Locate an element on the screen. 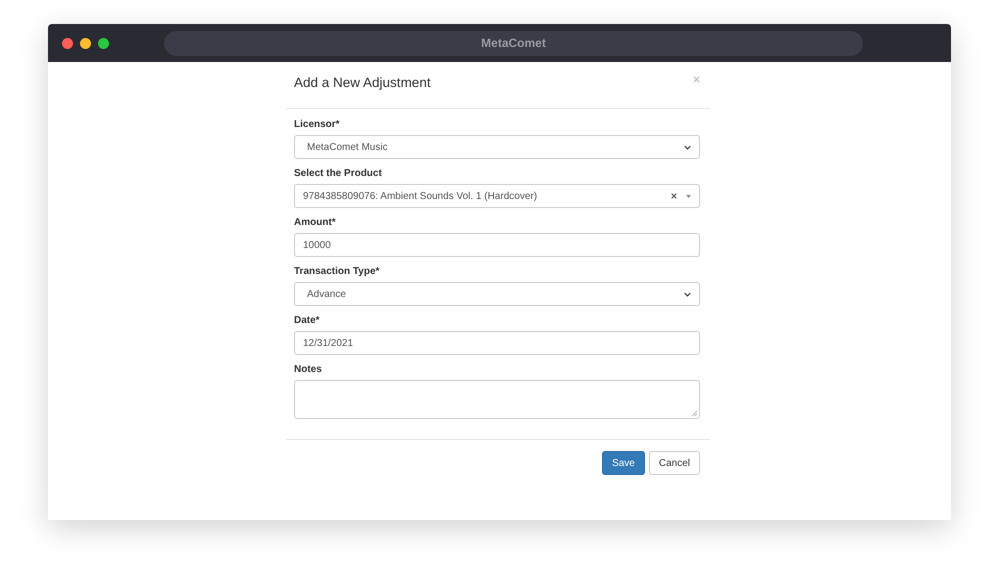  cancel-button: Cancel is located at coordinates (674, 463).